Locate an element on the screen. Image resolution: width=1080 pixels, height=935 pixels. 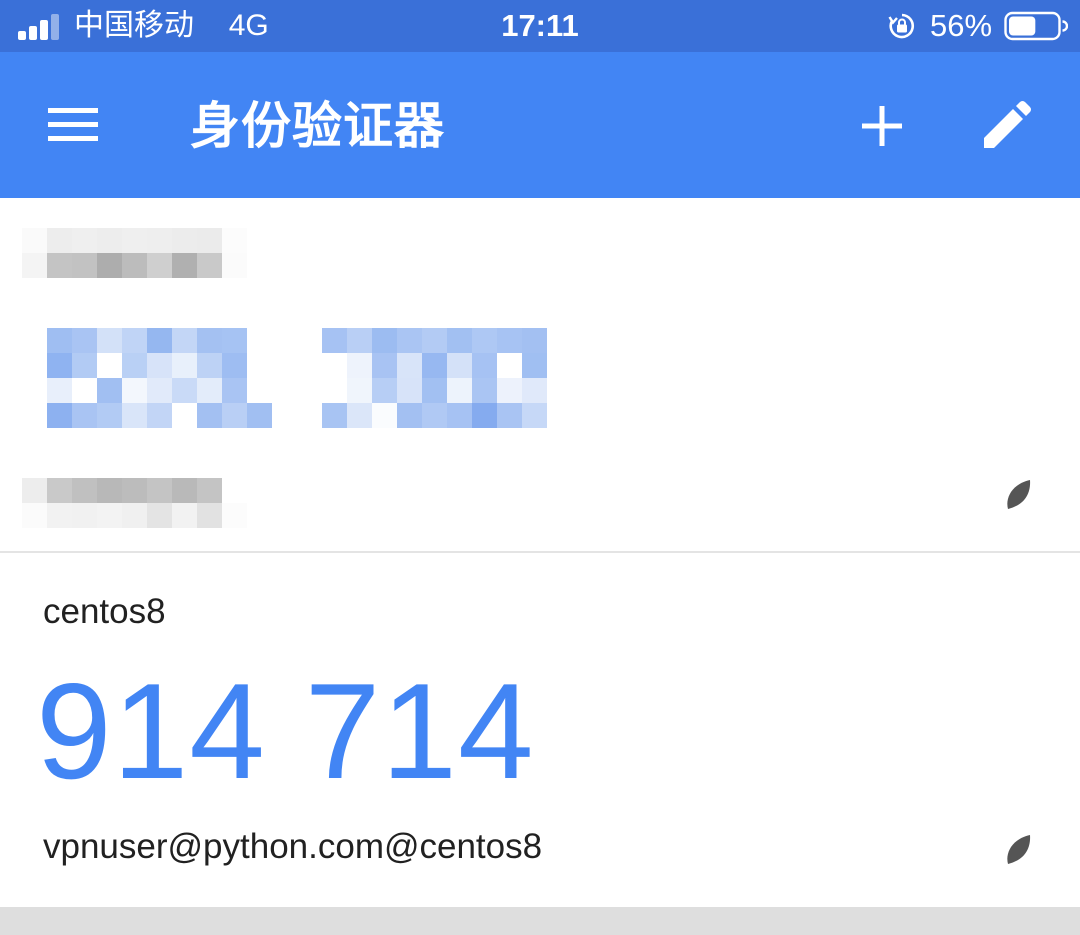
issuer-name: centos8 is located at coordinates (104, 611).